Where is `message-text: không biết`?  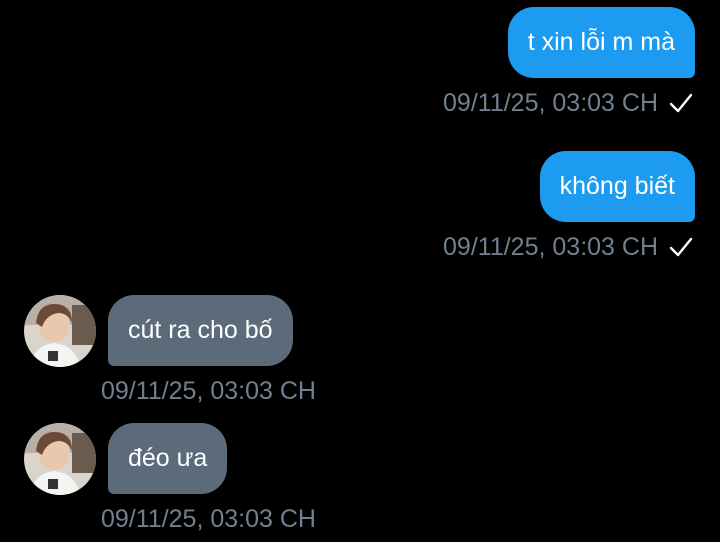 message-text: không biết is located at coordinates (617, 186).